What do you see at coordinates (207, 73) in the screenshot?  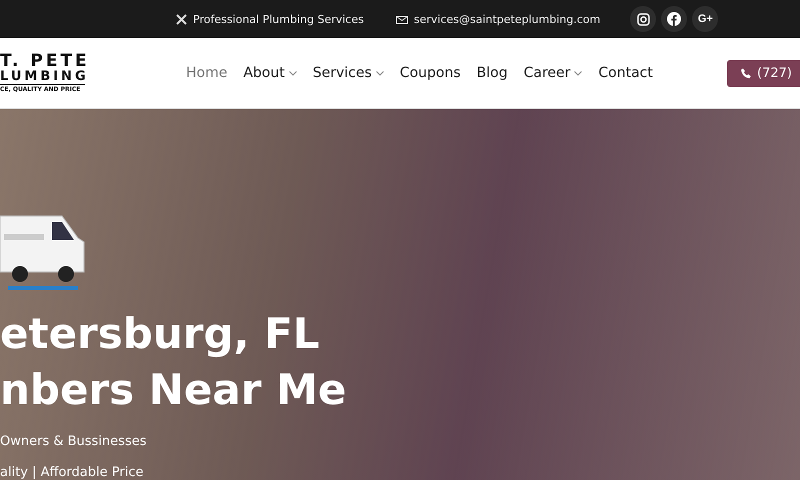 I see `nav-link: Home` at bounding box center [207, 73].